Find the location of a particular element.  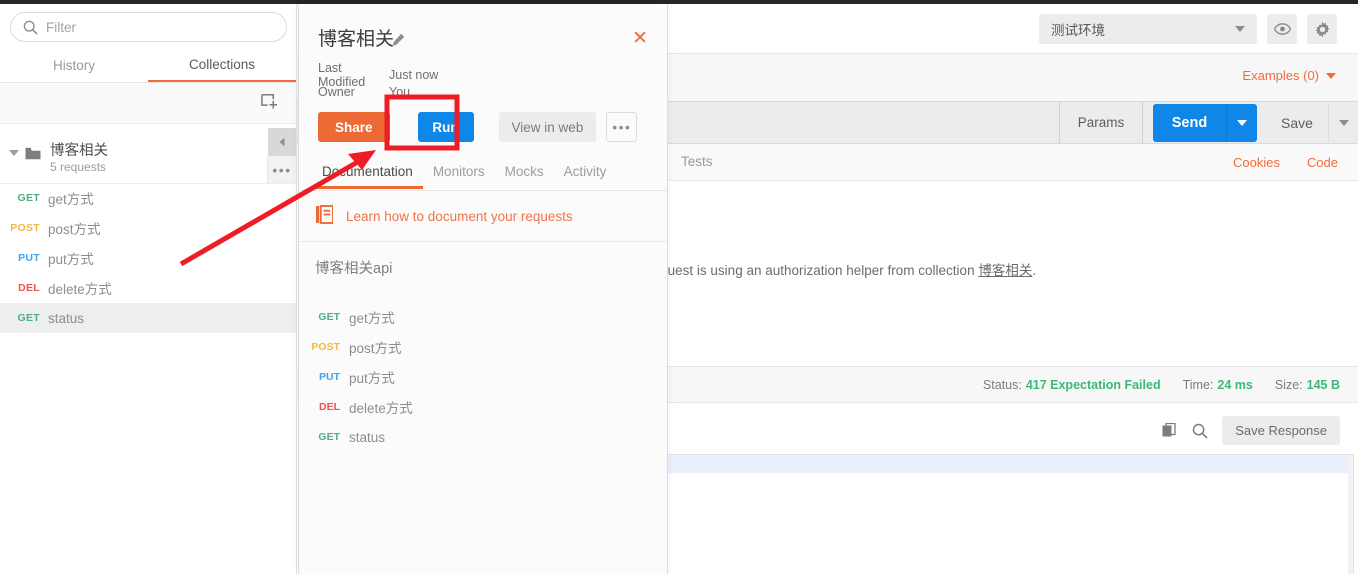

request-name: post方式 is located at coordinates (375, 348).